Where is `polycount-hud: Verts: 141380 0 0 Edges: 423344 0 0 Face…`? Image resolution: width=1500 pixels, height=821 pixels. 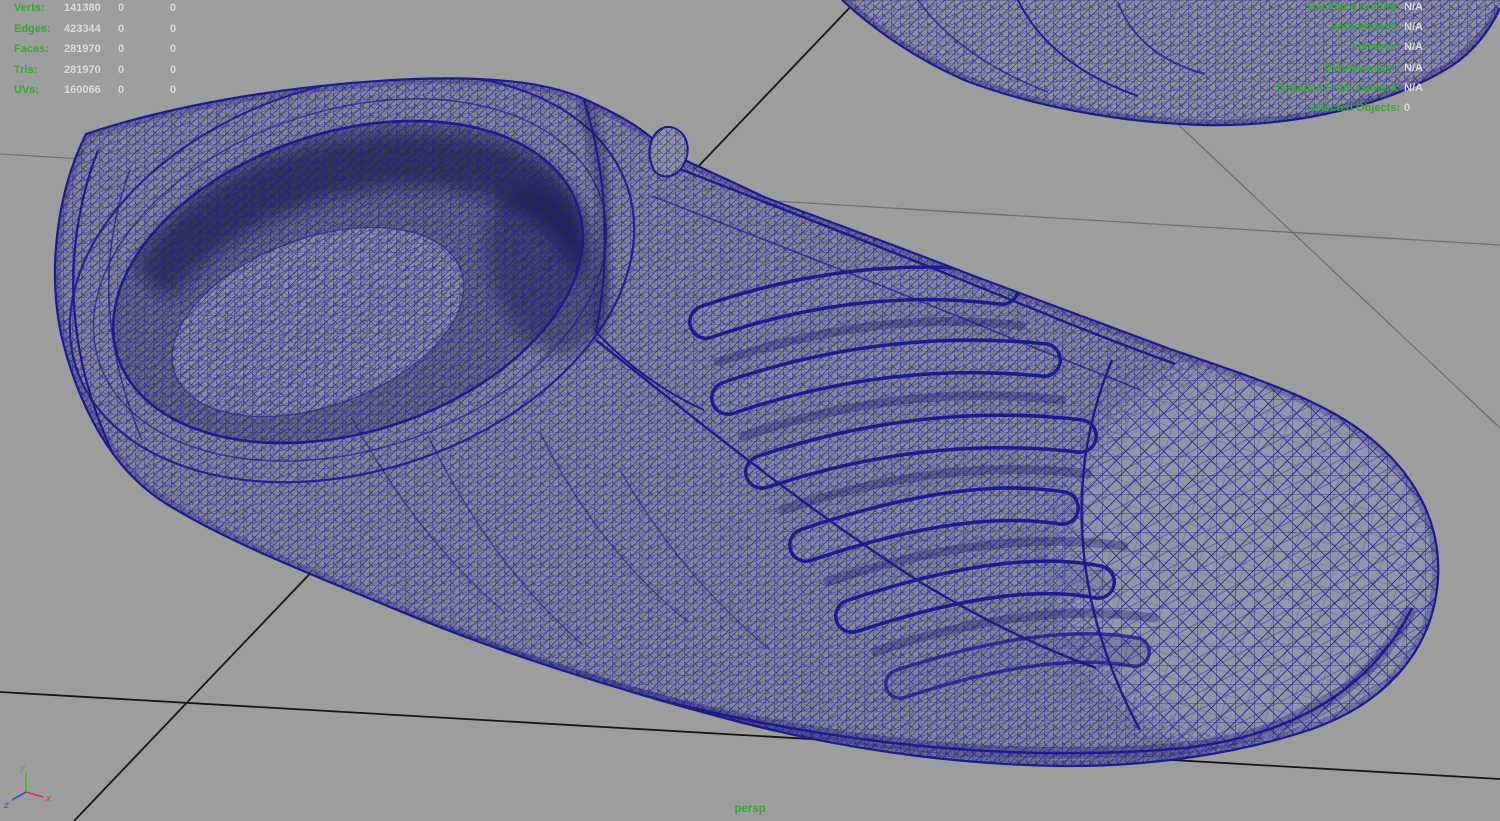
polycount-hud: Verts: 141380 0 0 Edges: 423344 0 0 Face… is located at coordinates (144, 53).